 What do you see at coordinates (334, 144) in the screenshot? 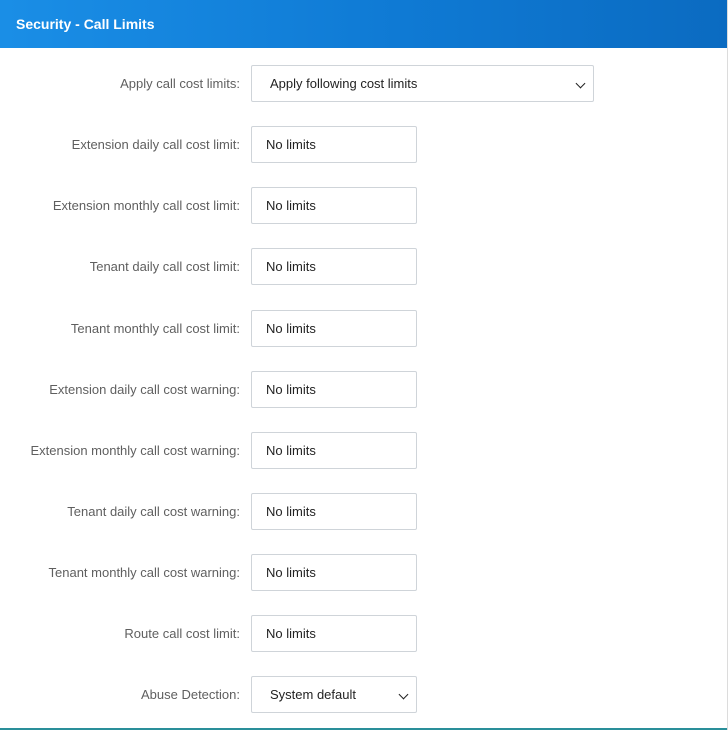
I see `extension-daily-limit-input` at bounding box center [334, 144].